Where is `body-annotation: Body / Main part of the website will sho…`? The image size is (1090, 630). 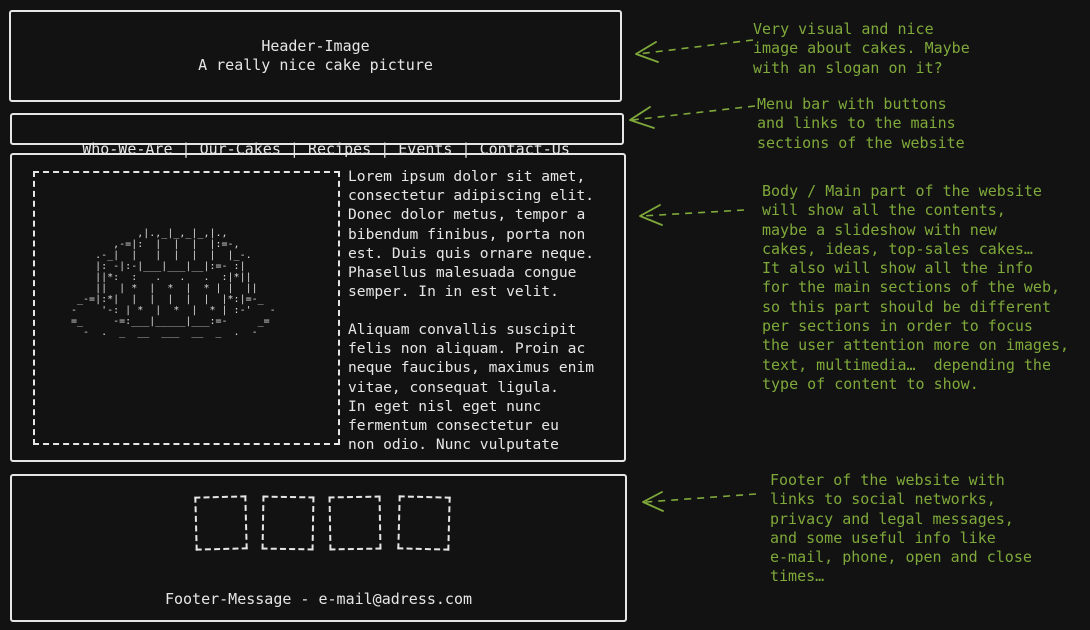
body-annotation: Body / Main part of the website will sho… is located at coordinates (916, 287).